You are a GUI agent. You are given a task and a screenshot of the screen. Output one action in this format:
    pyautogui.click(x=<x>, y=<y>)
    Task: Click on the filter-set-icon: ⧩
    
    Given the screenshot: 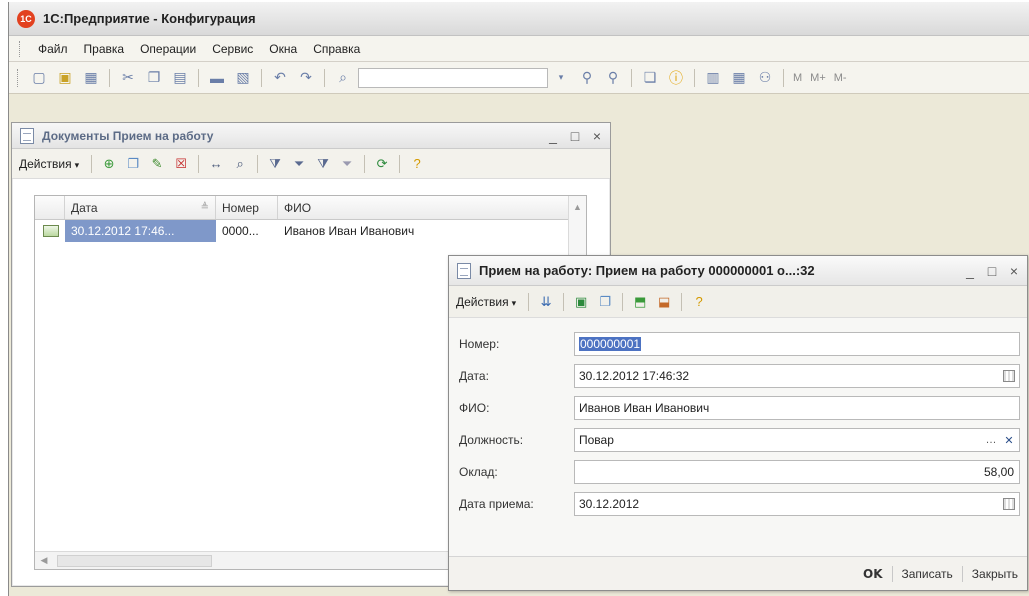 What is the action you would take?
    pyautogui.click(x=275, y=164)
    